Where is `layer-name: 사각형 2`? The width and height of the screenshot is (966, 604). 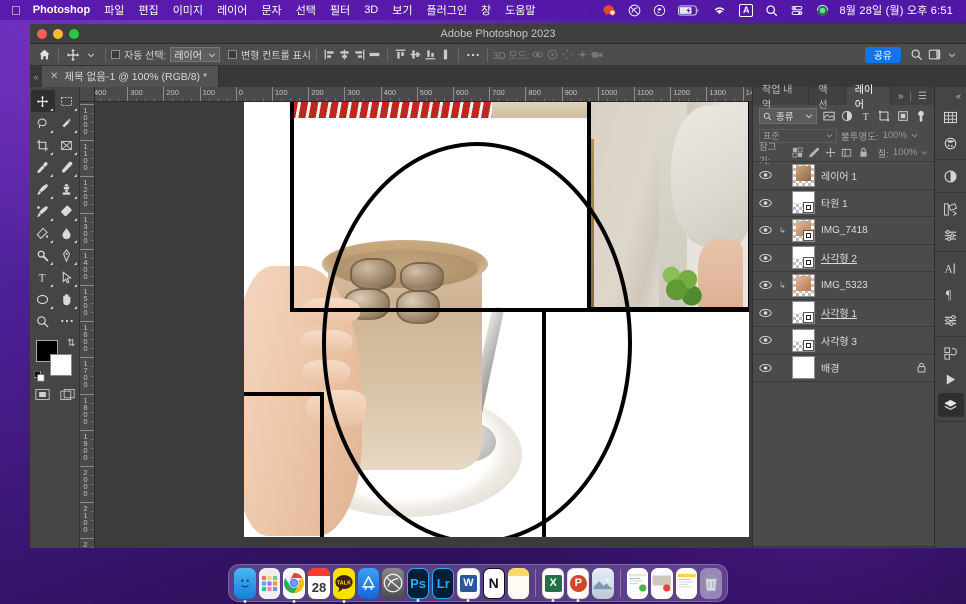
layer-name: 사각형 2 is located at coordinates (877, 257).